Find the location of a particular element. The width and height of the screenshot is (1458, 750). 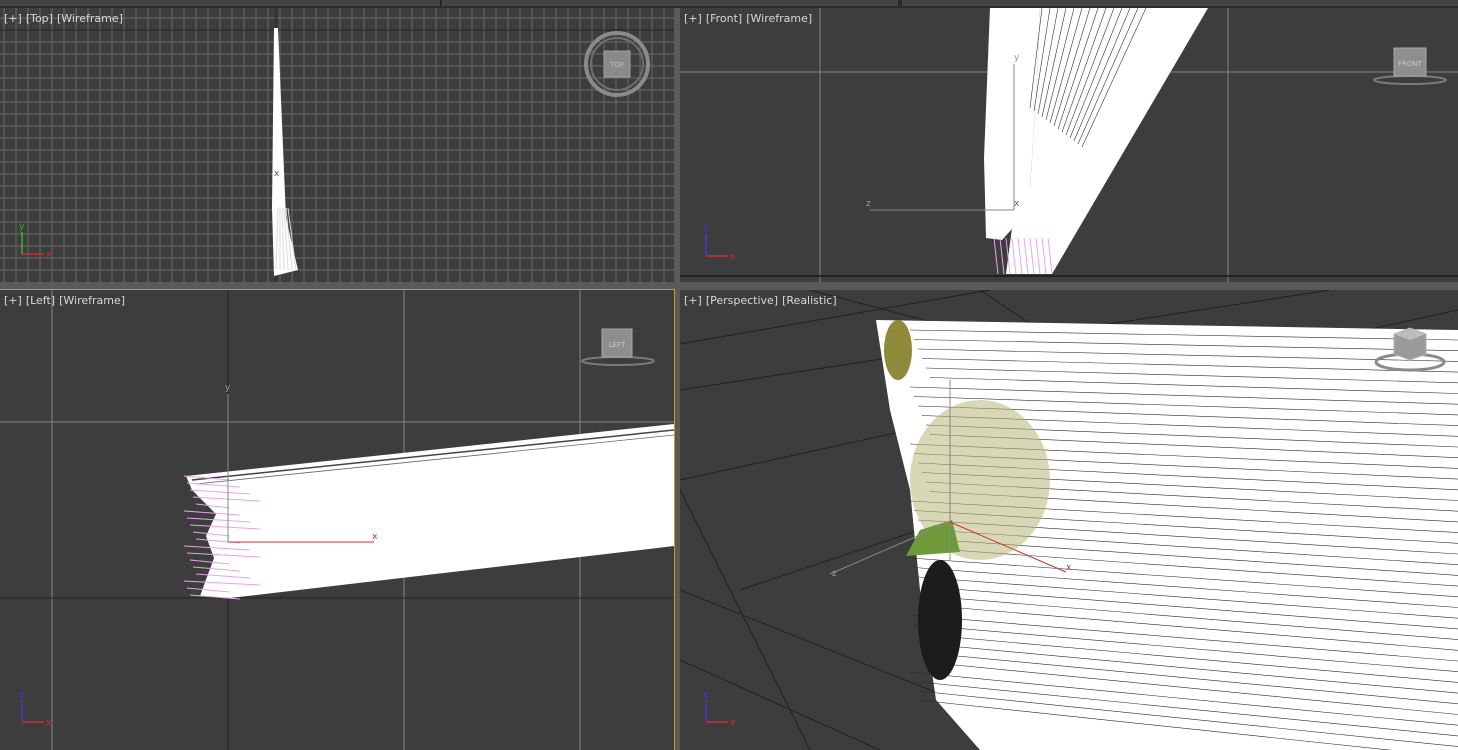

axis-gizmo-left: xz is located at coordinates (35, 709).